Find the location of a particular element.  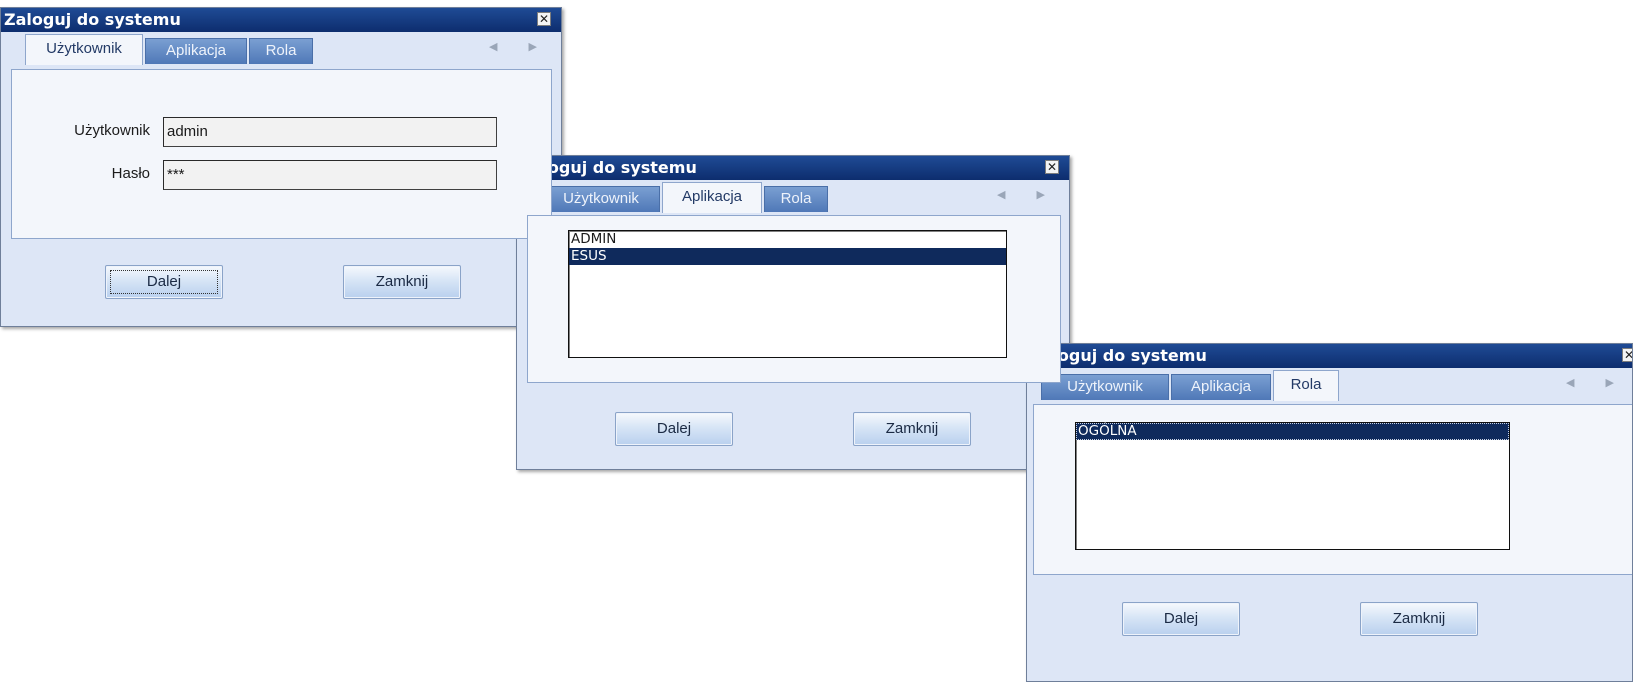

tab-panel-application: ADMIN ESUS is located at coordinates (794, 299).